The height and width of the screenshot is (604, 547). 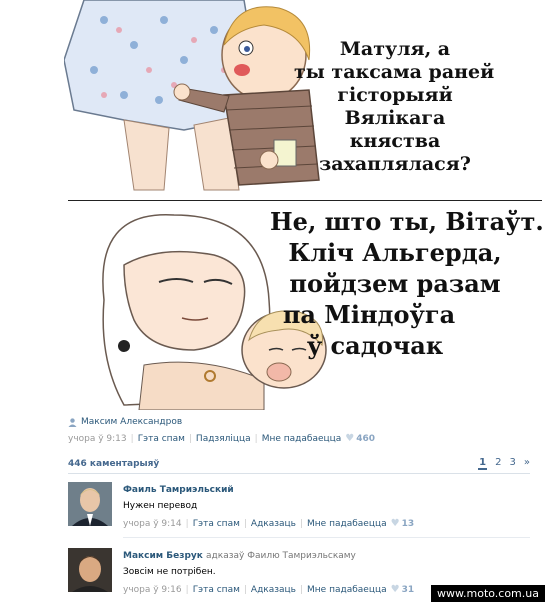 I want to click on caption-line: ў садочак, so click(x=375, y=345).